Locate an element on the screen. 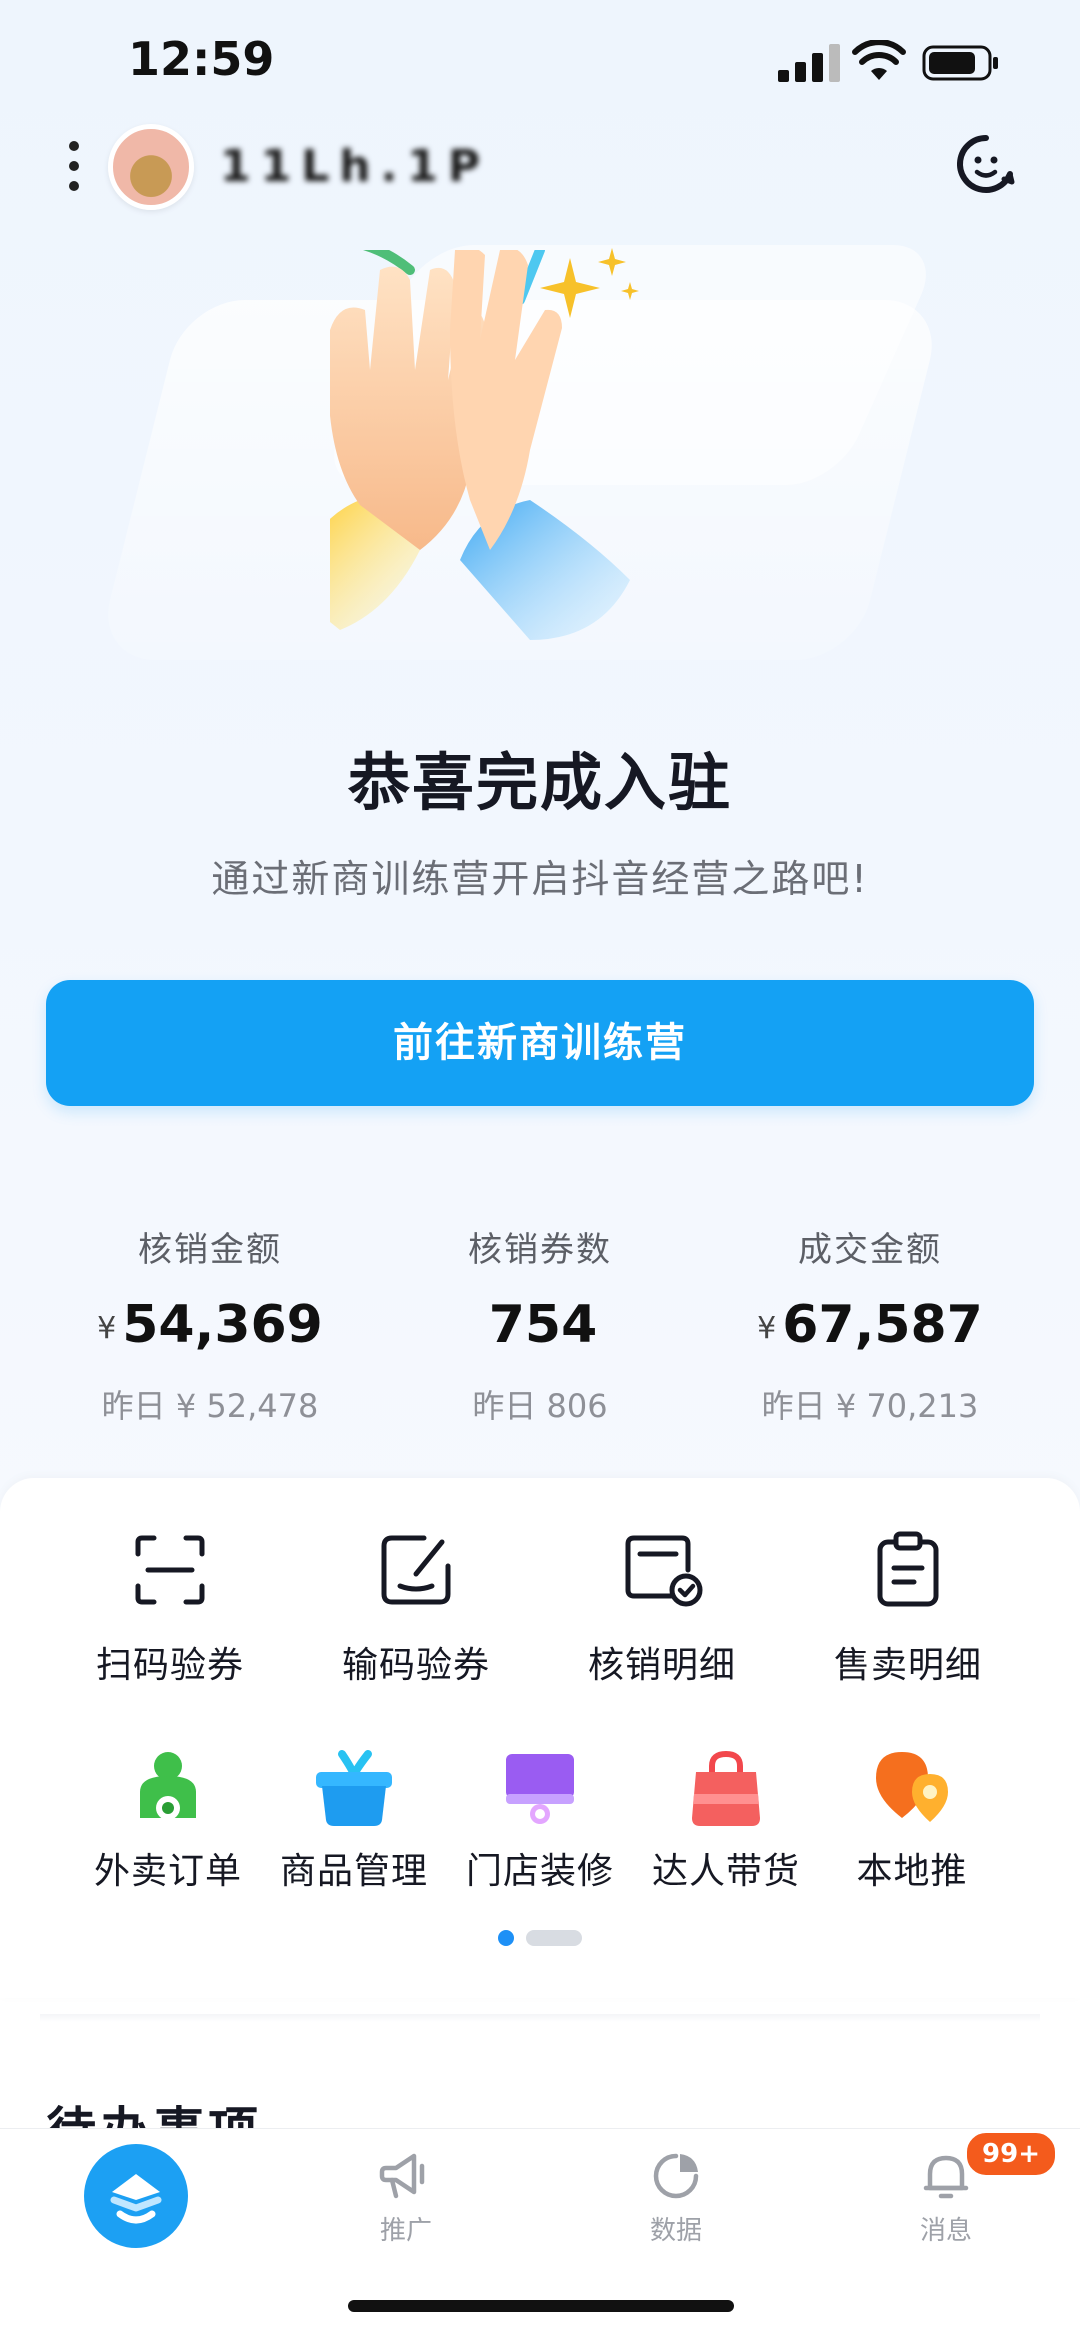 The width and height of the screenshot is (1080, 2337). scooter-icon is located at coordinates (168, 1786).